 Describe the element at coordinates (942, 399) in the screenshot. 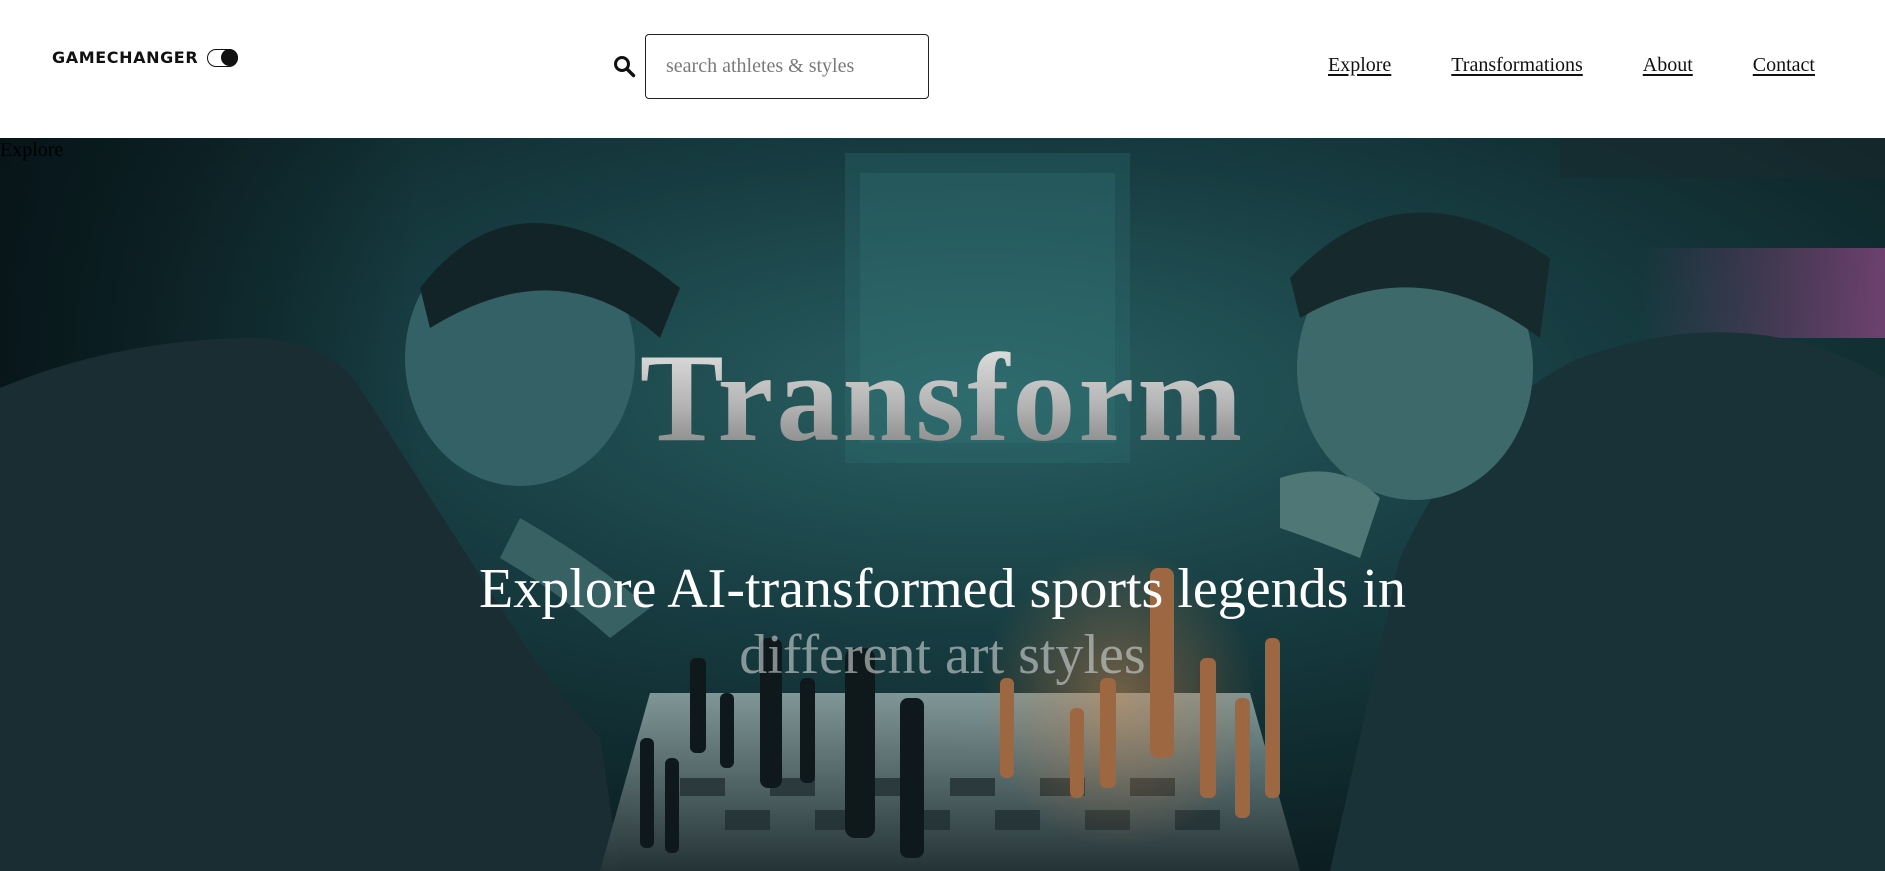

I see `hero-title: Transform` at that location.